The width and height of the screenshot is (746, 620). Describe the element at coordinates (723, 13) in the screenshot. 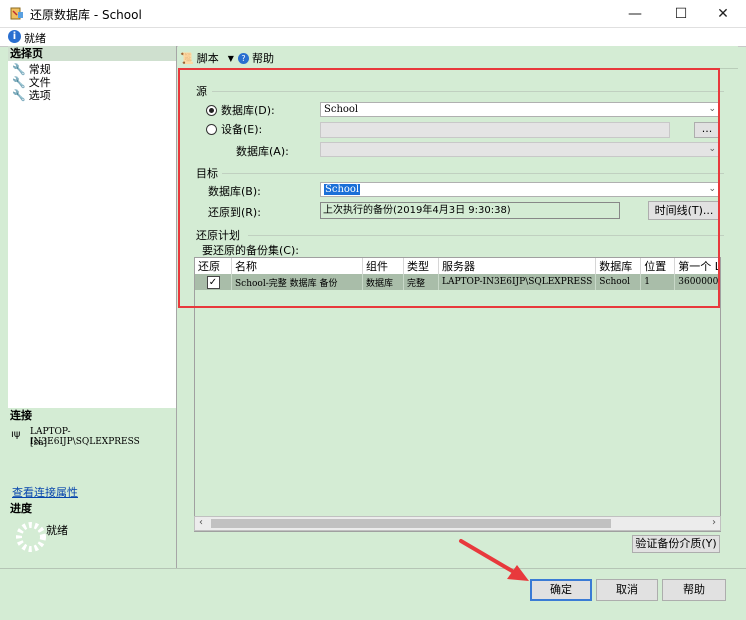

I see `close-button: ✕` at that location.